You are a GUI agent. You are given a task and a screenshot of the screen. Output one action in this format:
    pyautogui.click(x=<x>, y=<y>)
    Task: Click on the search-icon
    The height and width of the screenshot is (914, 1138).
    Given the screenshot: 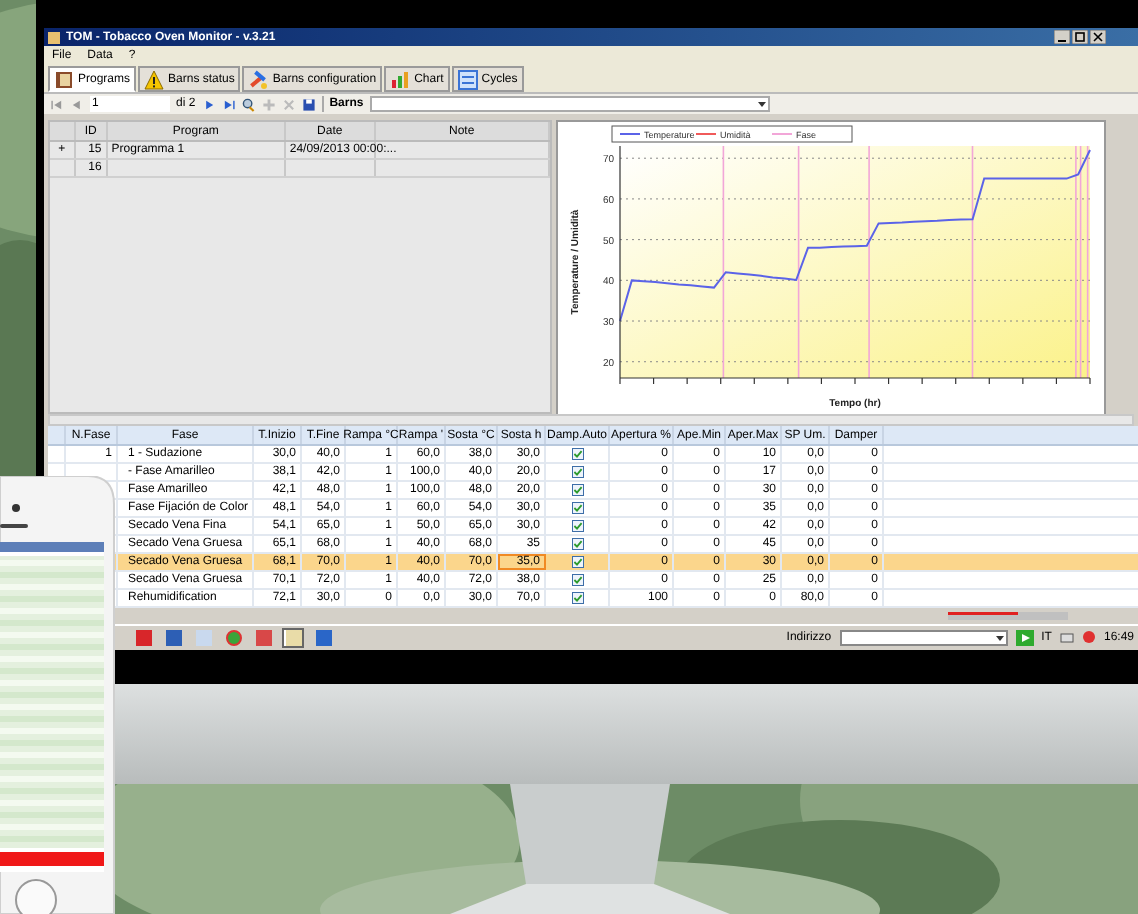 What is the action you would take?
    pyautogui.click(x=248, y=104)
    